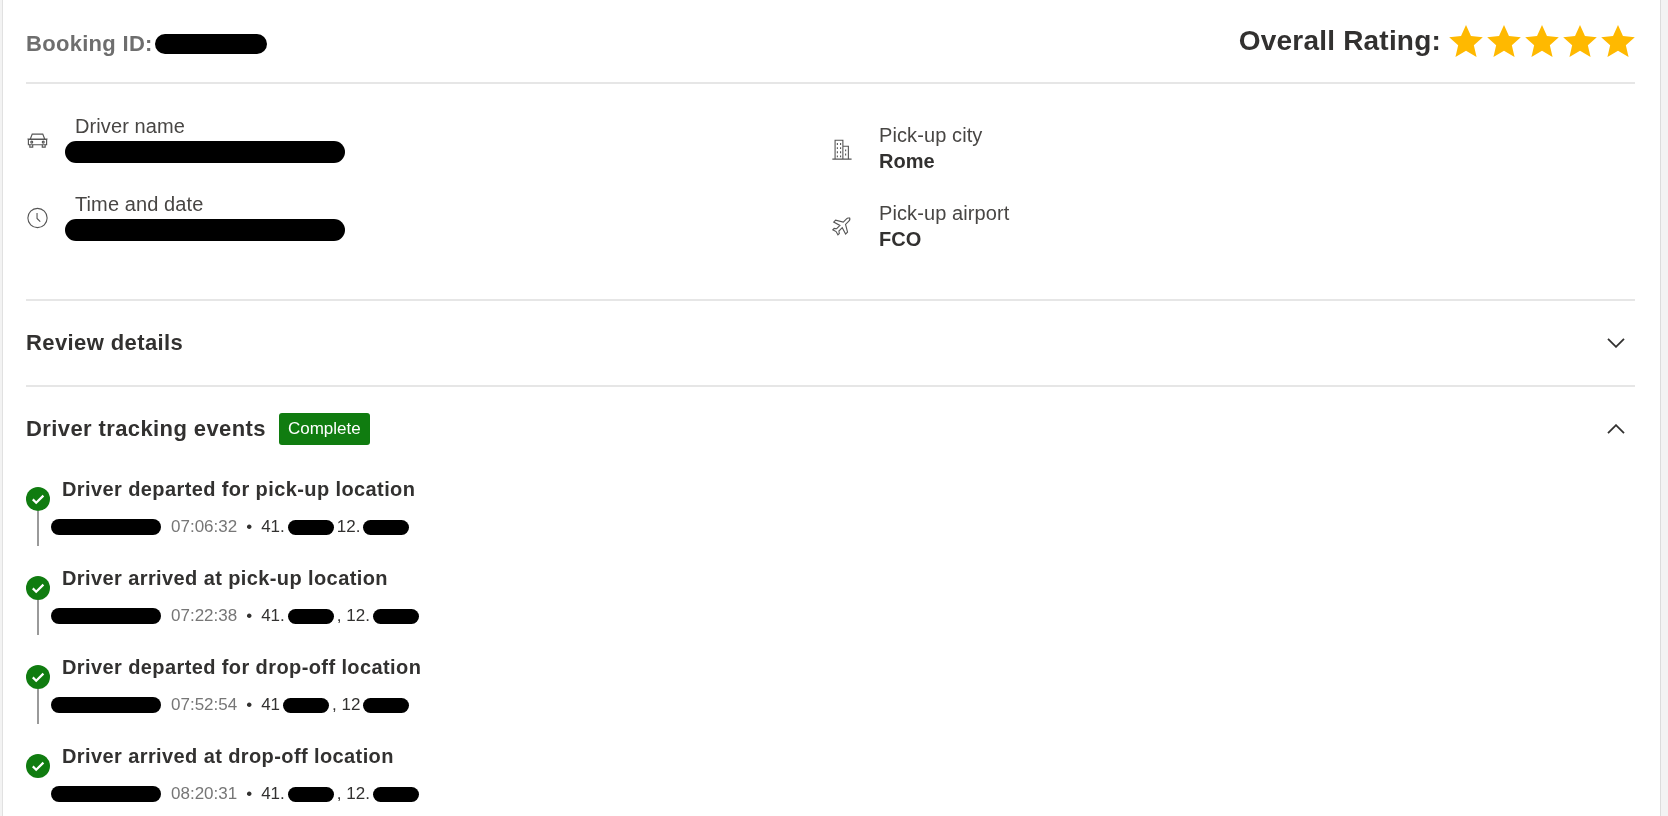  I want to click on section-title: Driver tracking events, so click(146, 429).